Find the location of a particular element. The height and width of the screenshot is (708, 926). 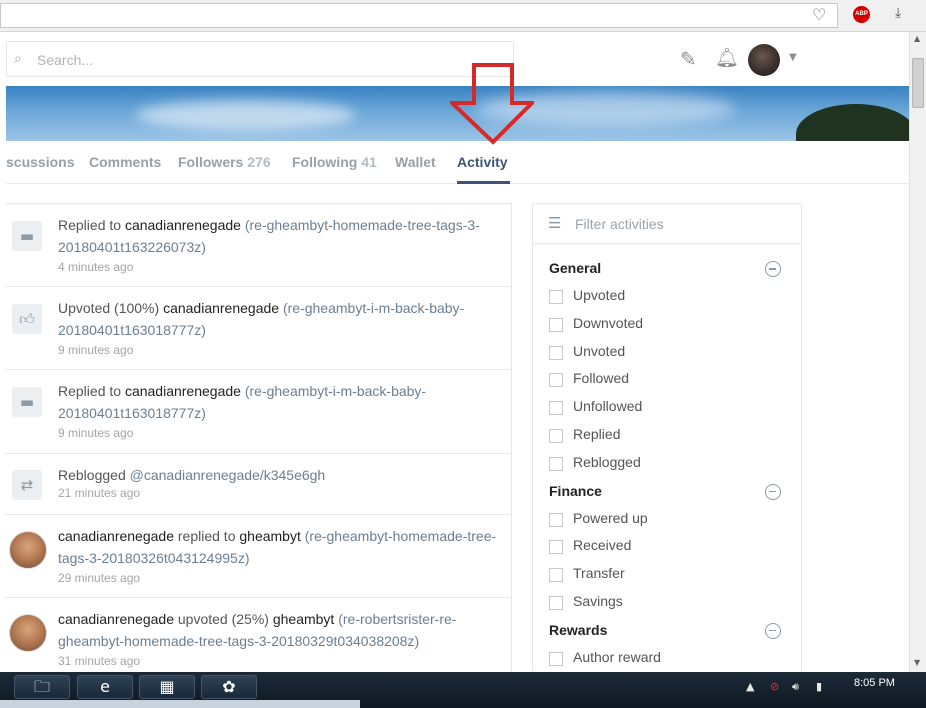

chevron-down-icon: ▼ is located at coordinates (793, 57).